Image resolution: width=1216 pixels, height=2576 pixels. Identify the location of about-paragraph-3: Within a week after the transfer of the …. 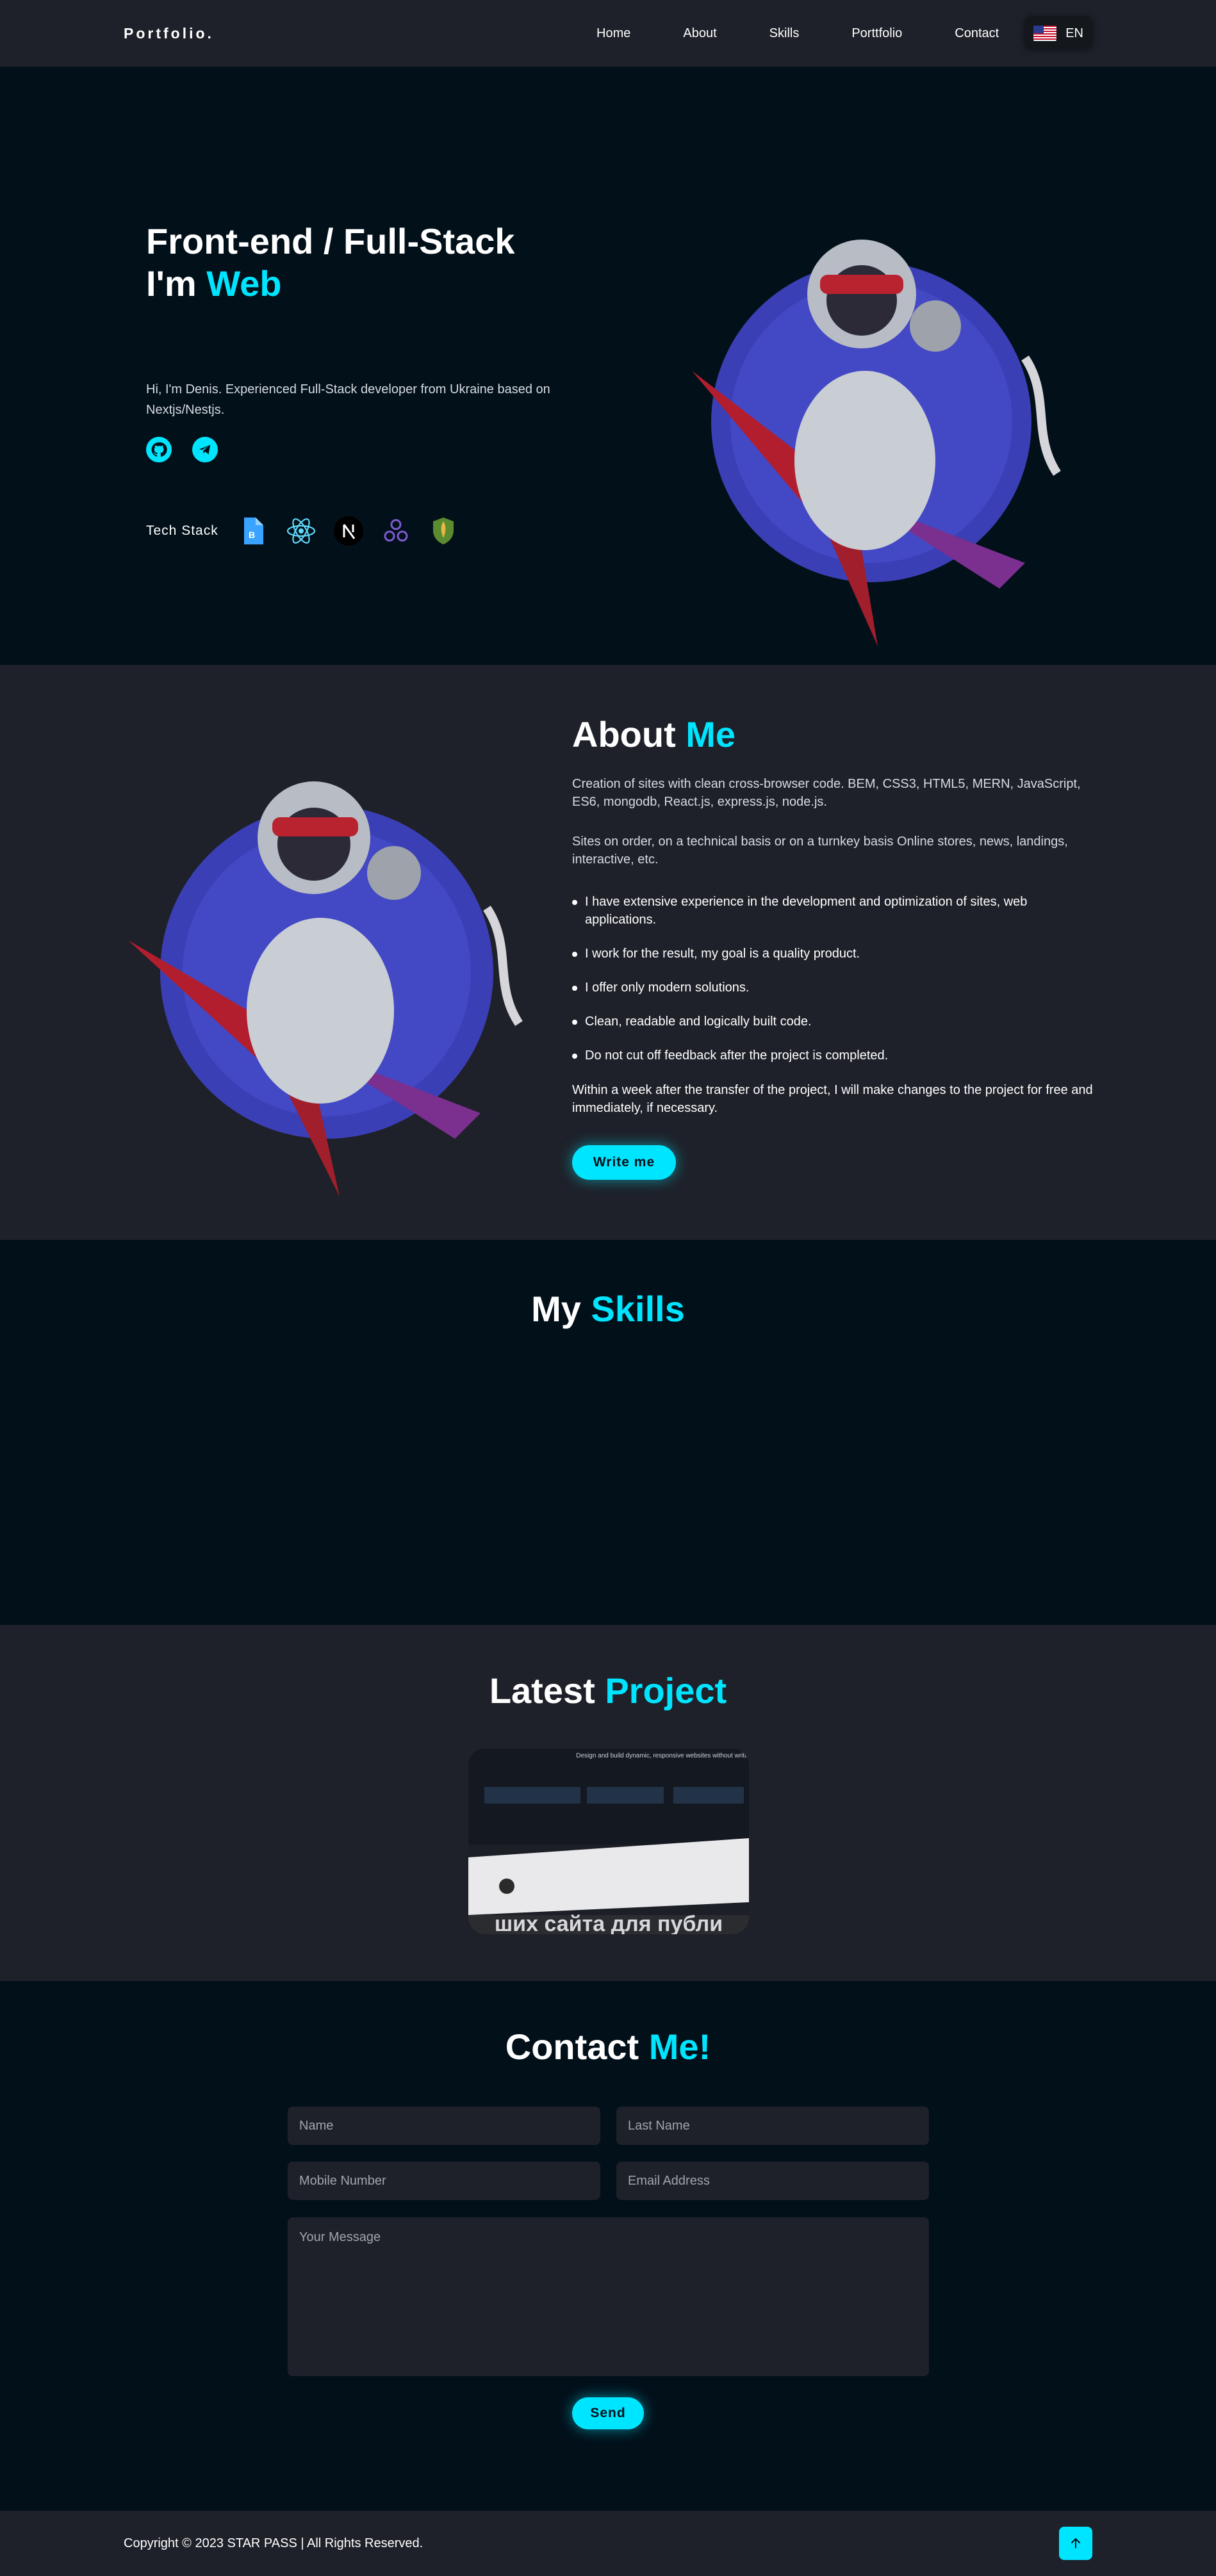
(832, 1099).